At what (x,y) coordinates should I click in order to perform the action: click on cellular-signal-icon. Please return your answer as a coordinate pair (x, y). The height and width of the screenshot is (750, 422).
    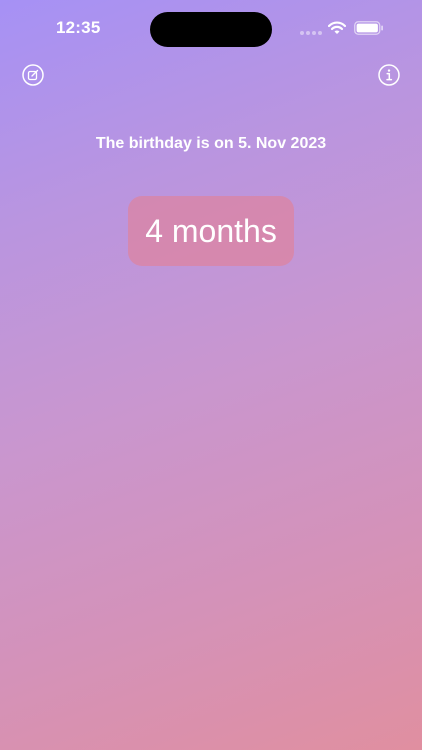
    Looking at the image, I should click on (311, 33).